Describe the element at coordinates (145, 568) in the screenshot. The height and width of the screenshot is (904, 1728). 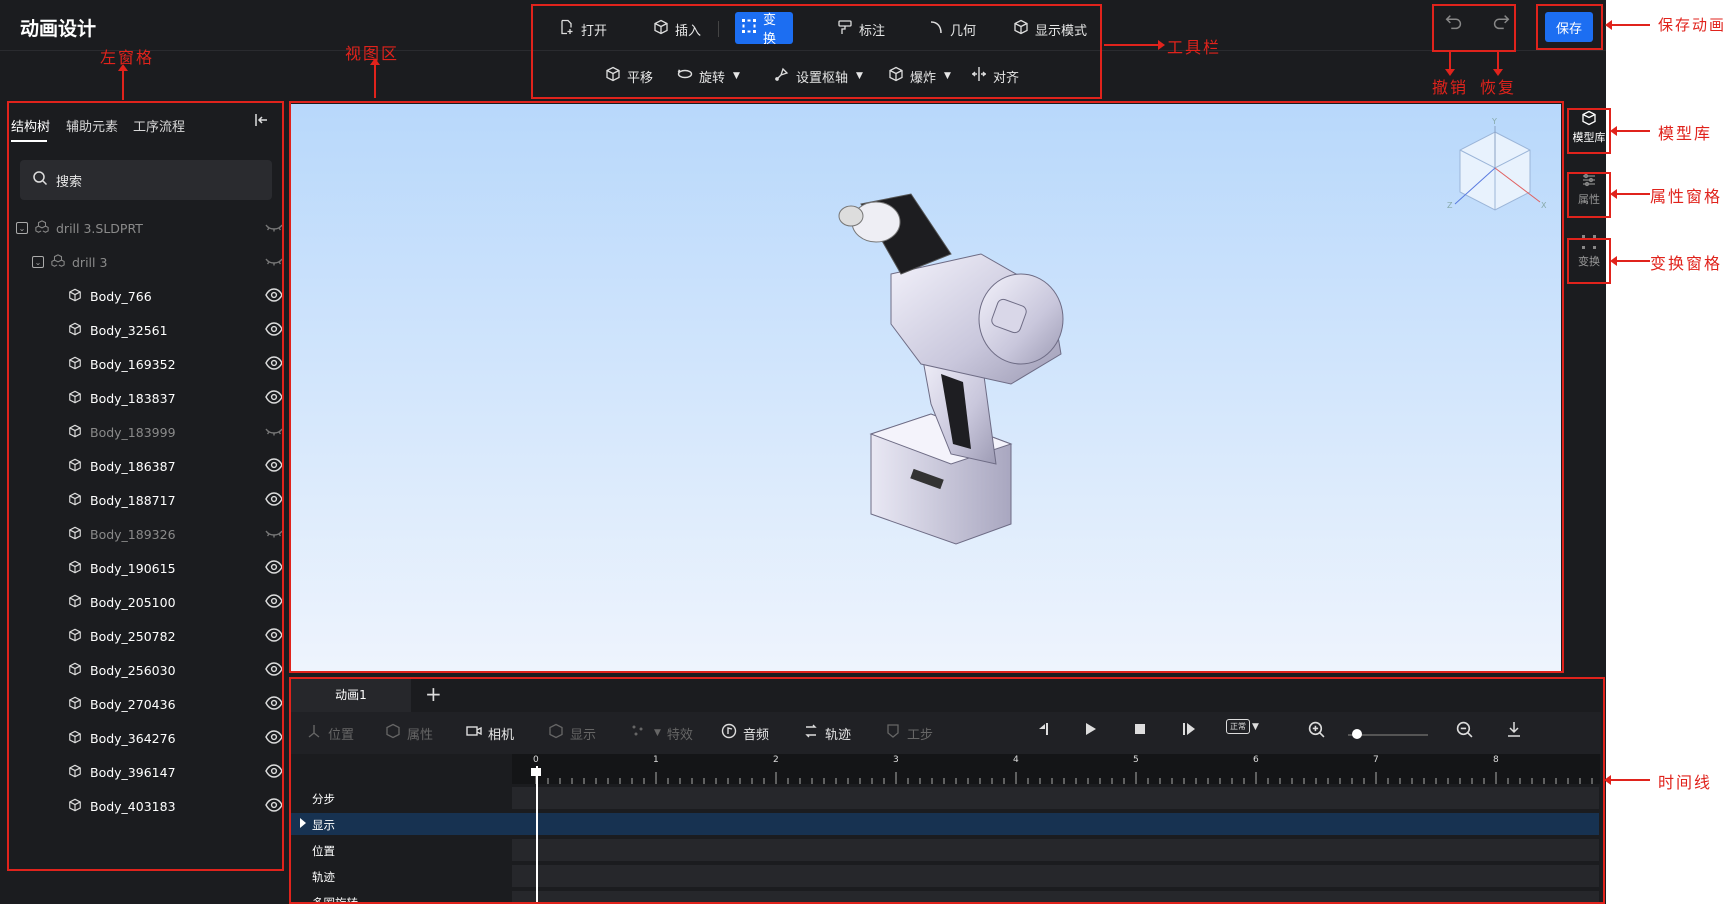
I see `tree-item: Body_190615` at that location.